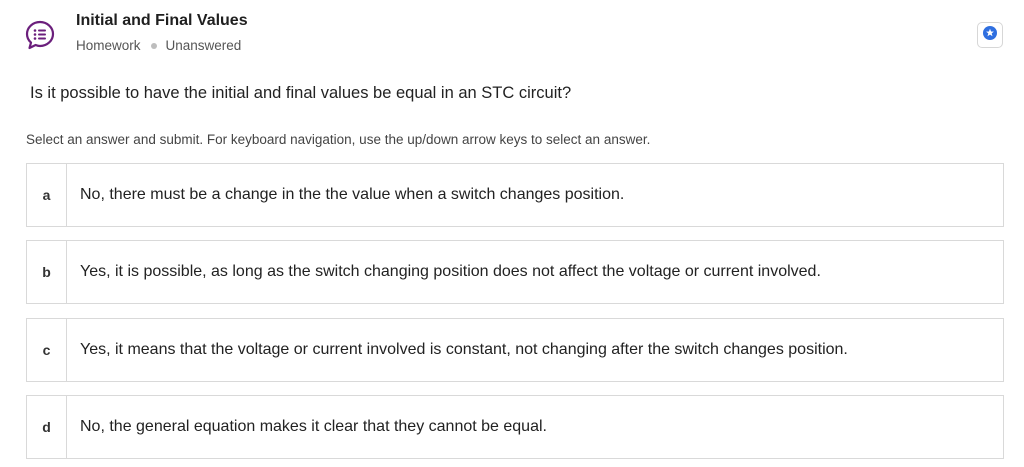 This screenshot has height=467, width=1024. Describe the element at coordinates (162, 20) in the screenshot. I see `page-title: Initial and Final Values` at that location.